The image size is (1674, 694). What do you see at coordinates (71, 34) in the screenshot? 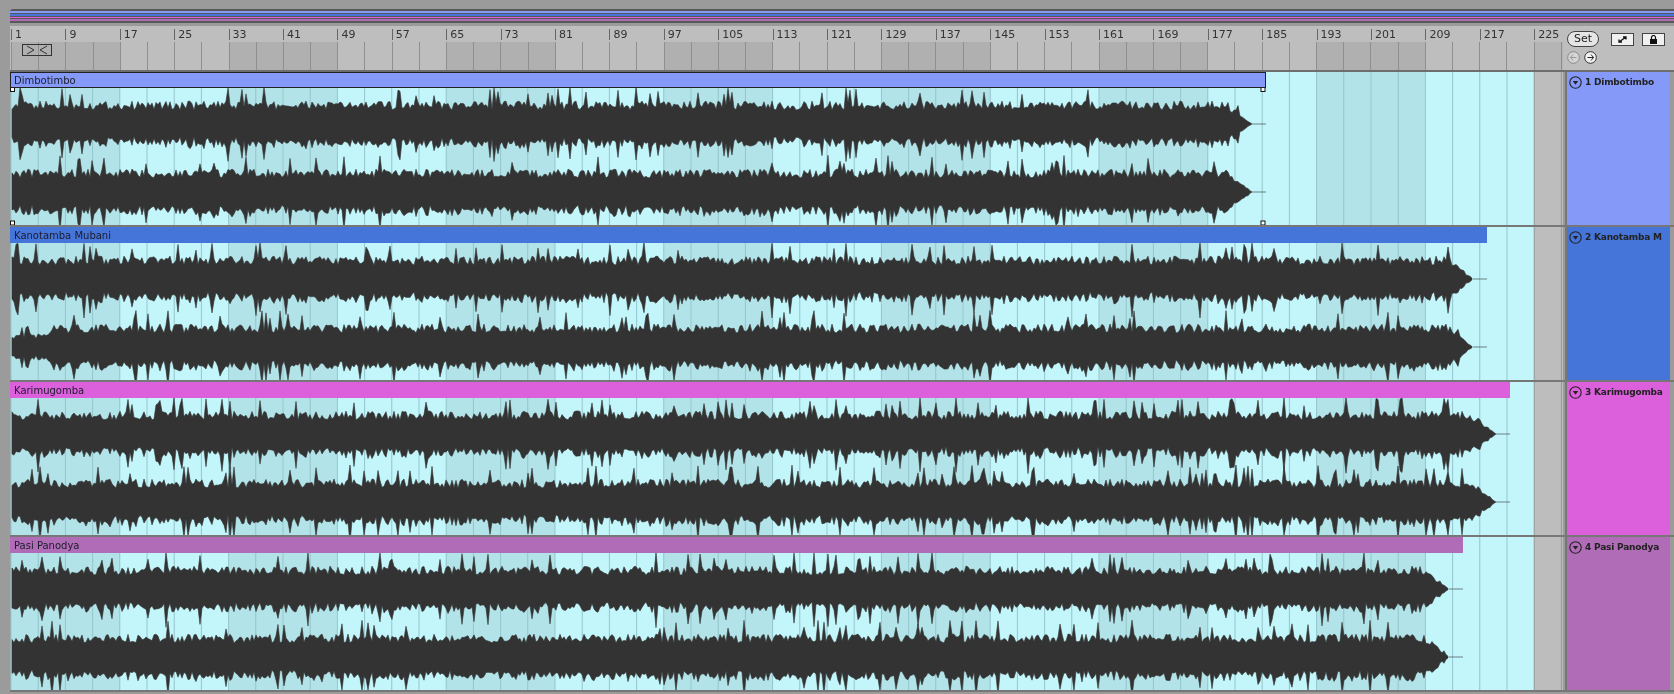
I see `bar-number: 9` at bounding box center [71, 34].